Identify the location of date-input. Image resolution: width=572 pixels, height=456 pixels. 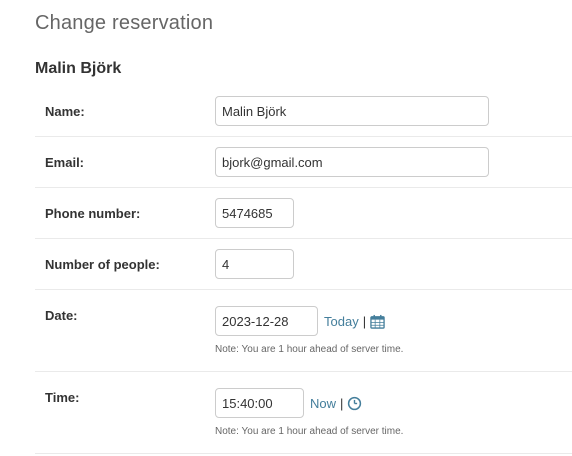
(266, 321).